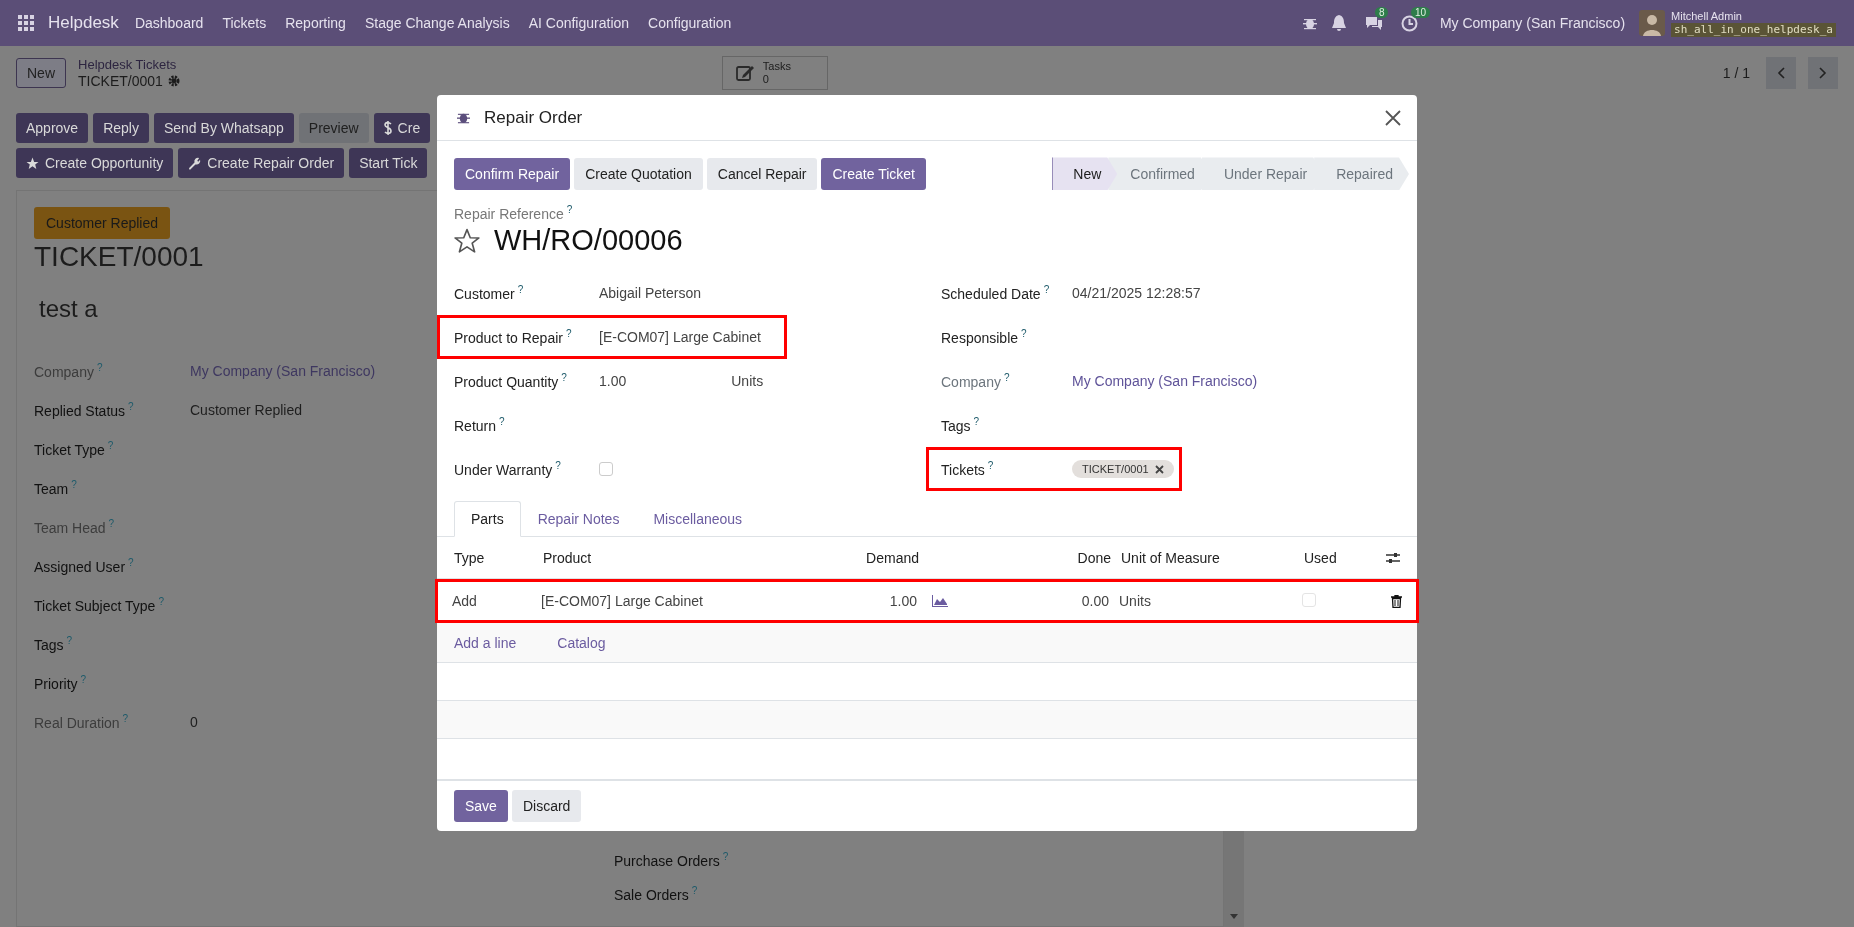  What do you see at coordinates (26, 23) in the screenshot?
I see `apps-grid-icon` at bounding box center [26, 23].